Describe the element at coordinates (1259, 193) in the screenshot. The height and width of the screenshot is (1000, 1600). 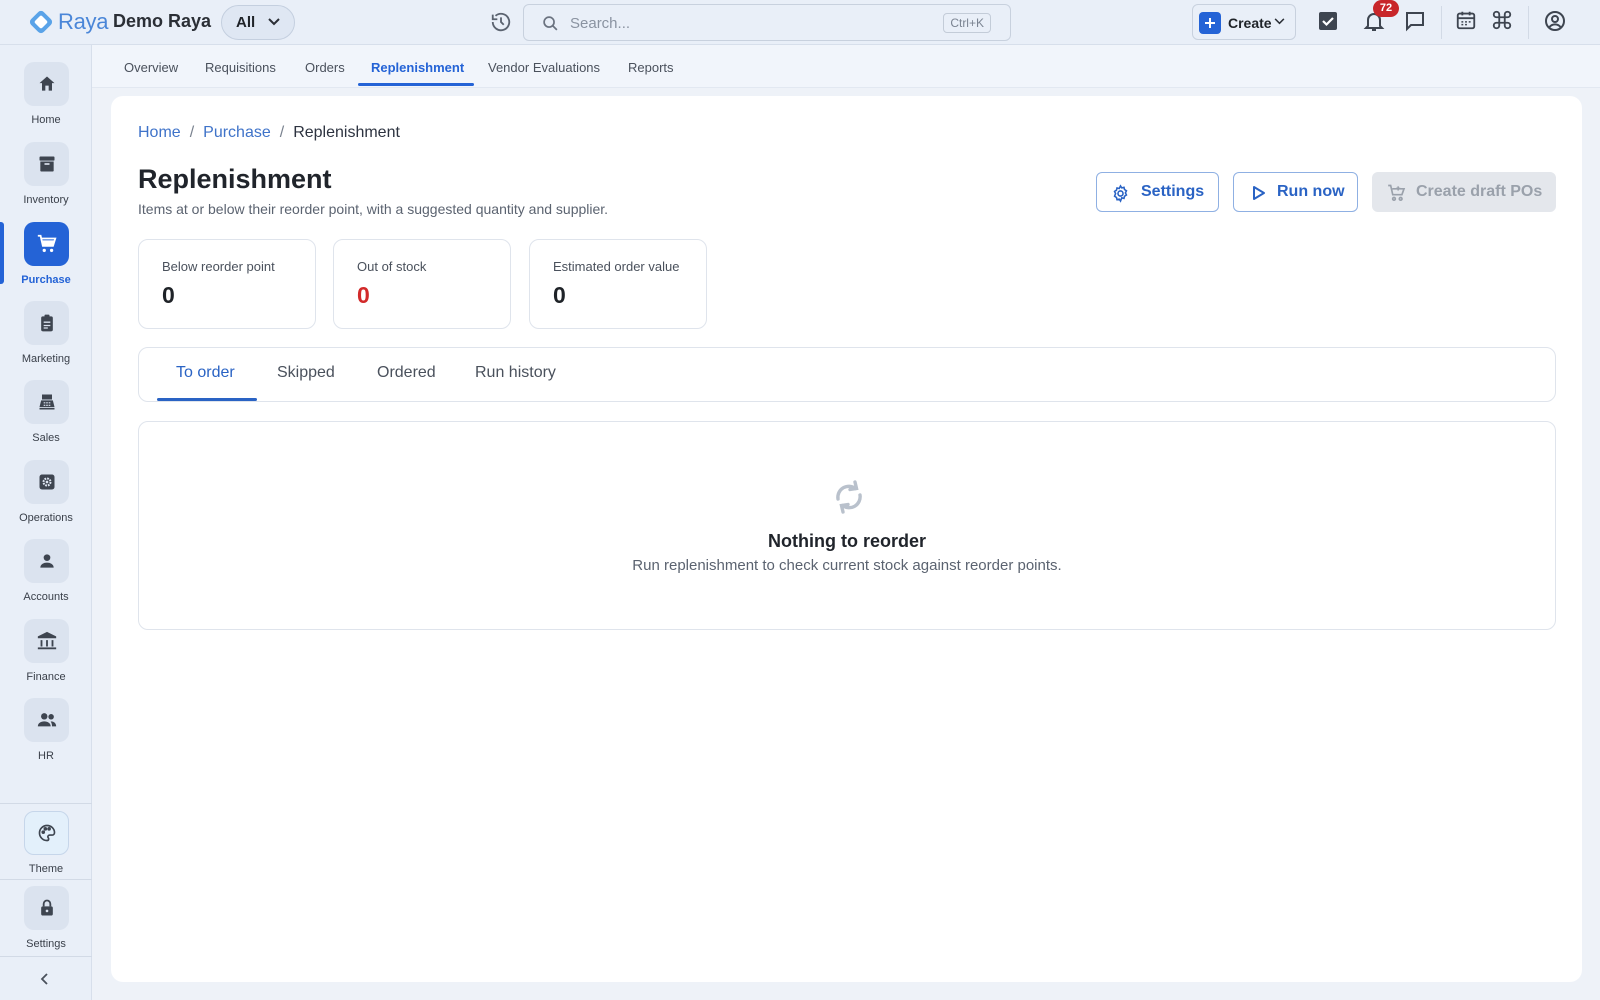
I see `play-icon` at that location.